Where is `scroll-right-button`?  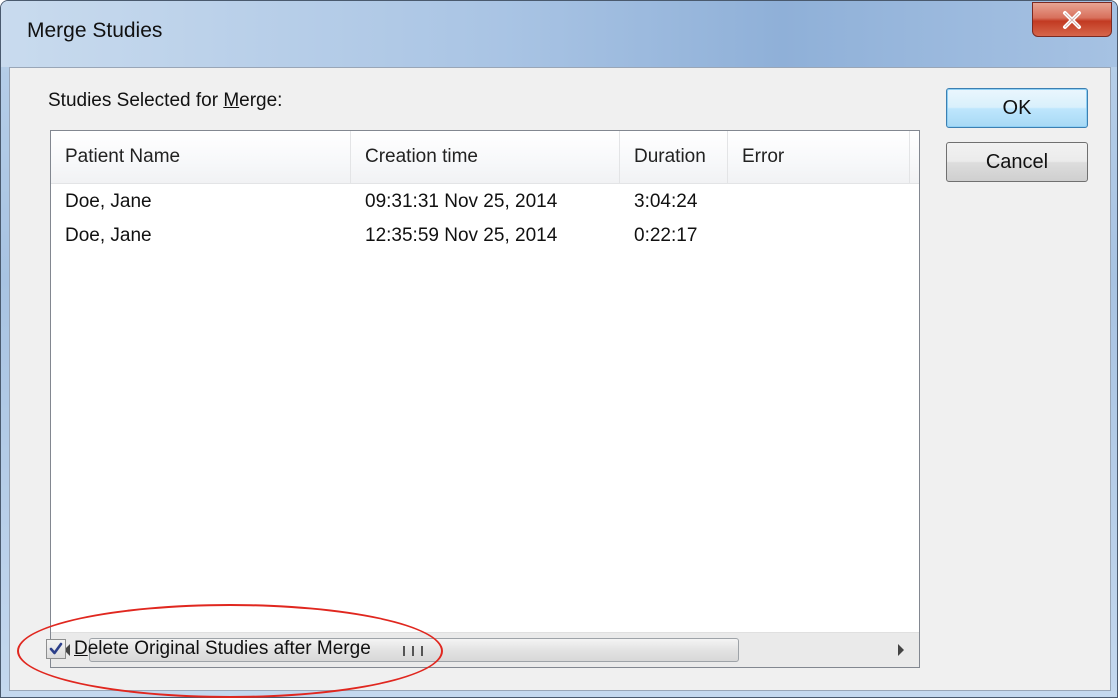 scroll-right-button is located at coordinates (902, 650).